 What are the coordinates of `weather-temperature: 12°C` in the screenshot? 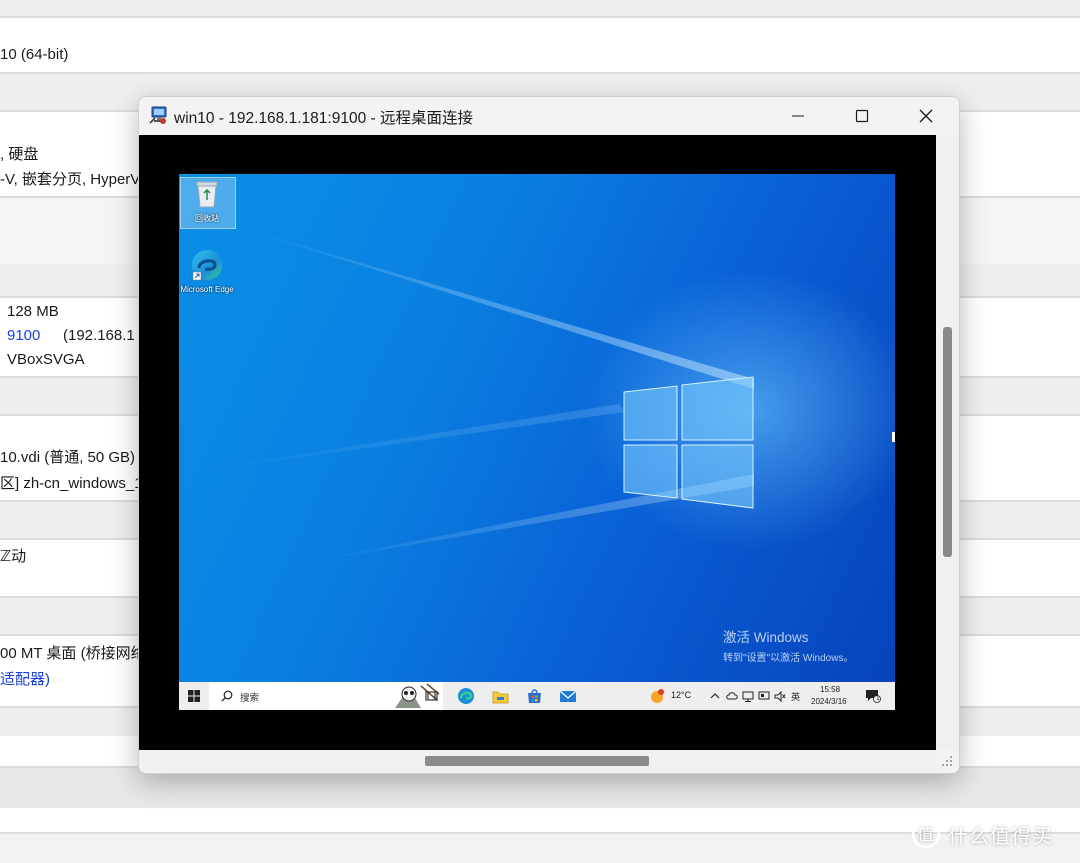 It's located at (681, 695).